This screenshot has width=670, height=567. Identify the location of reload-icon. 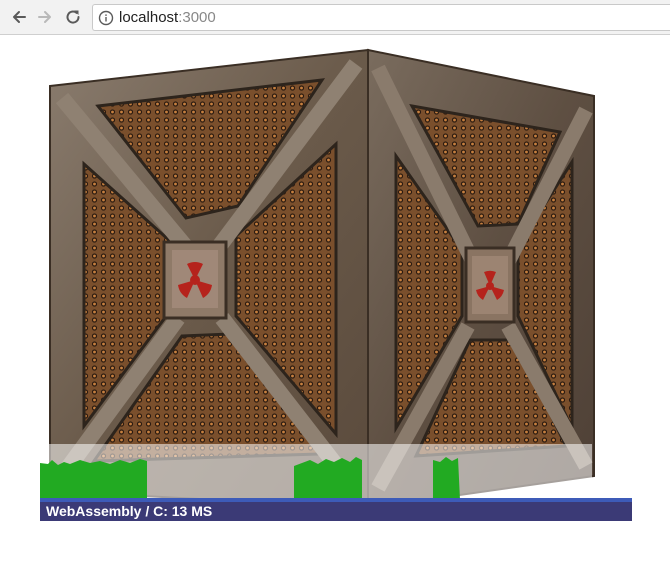
(73, 17).